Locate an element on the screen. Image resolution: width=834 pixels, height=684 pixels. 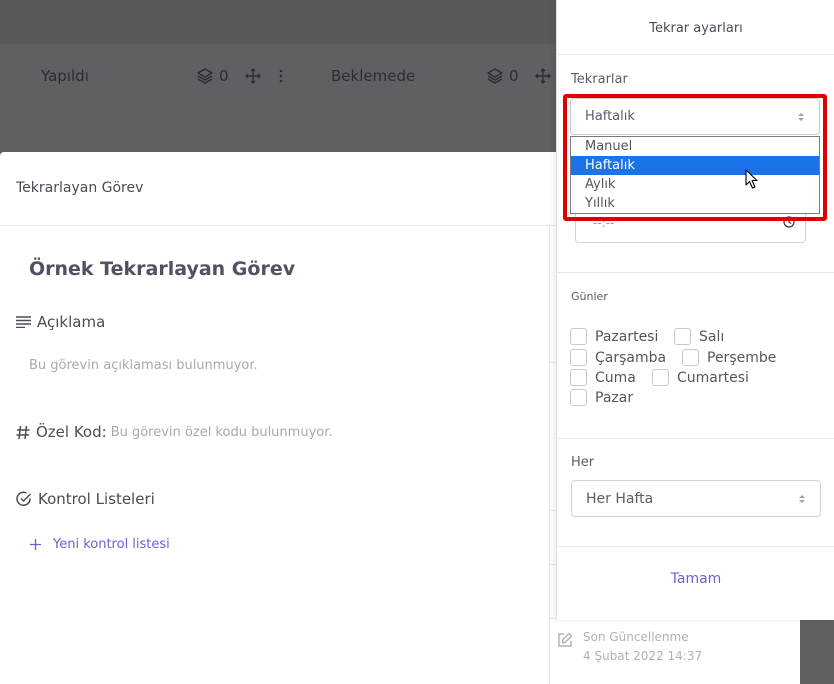
repeats-dropdown-list: Manuel Haftalık Aylık Yıllık is located at coordinates (695, 175).